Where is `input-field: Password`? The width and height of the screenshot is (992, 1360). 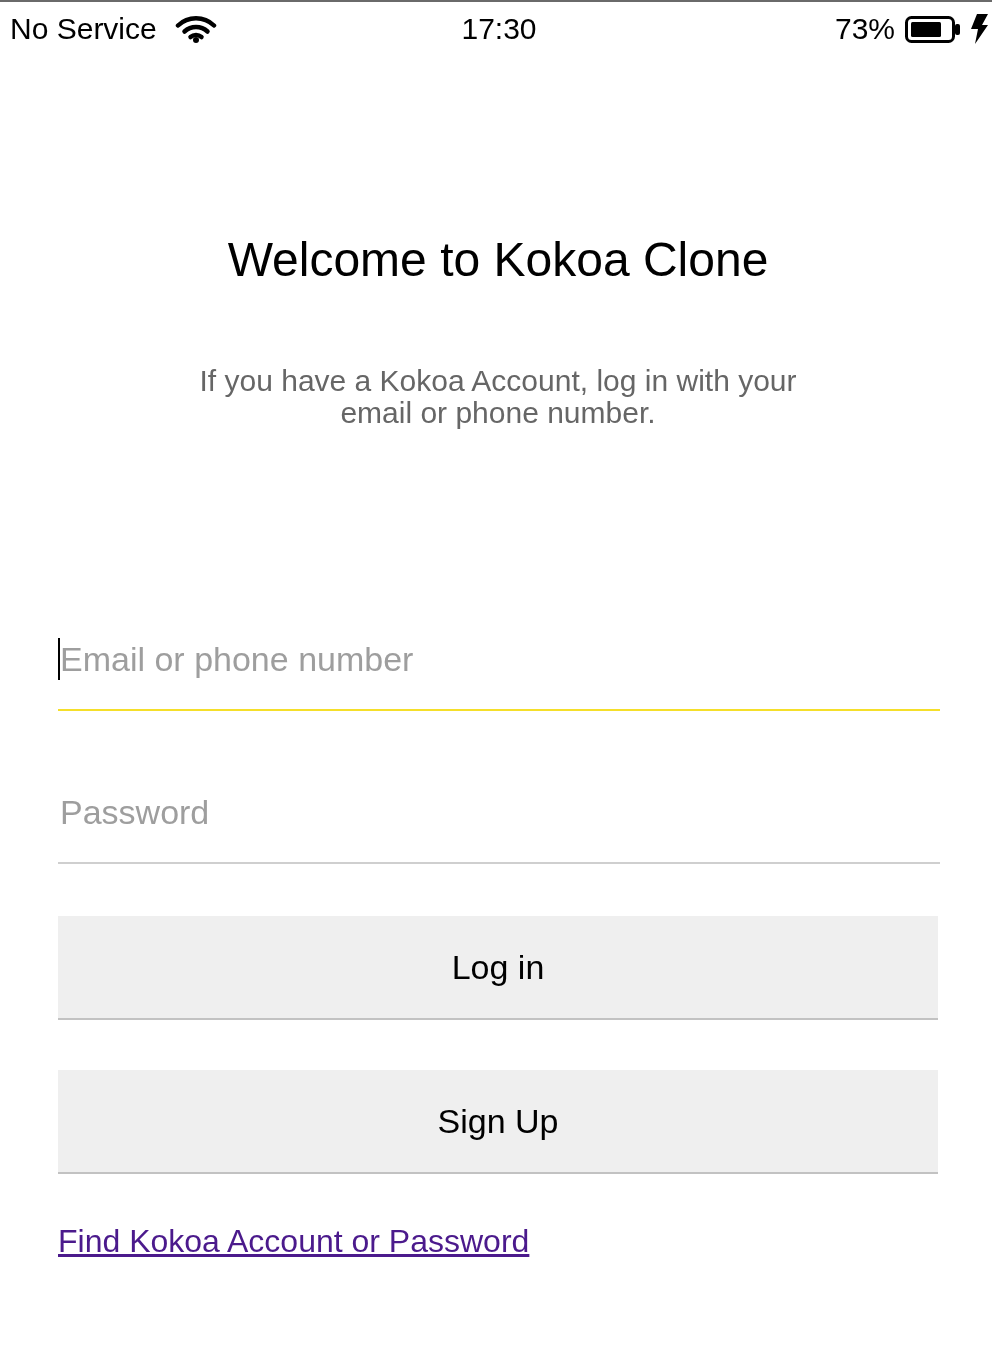 input-field: Password is located at coordinates (499, 828).